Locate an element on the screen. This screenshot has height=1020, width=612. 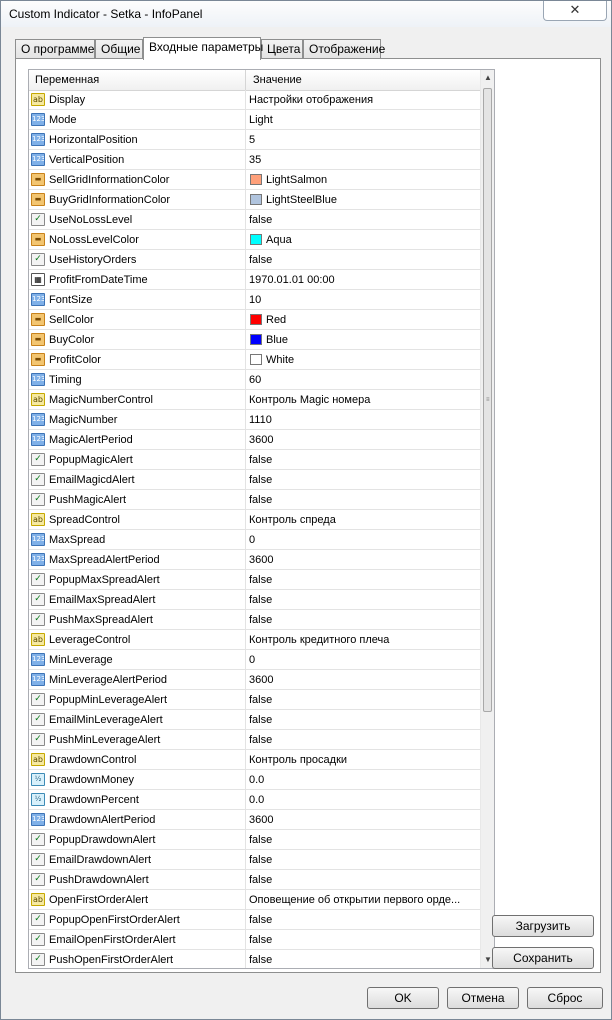
parameter-value: LightSteelBlue is located at coordinates (301, 200).